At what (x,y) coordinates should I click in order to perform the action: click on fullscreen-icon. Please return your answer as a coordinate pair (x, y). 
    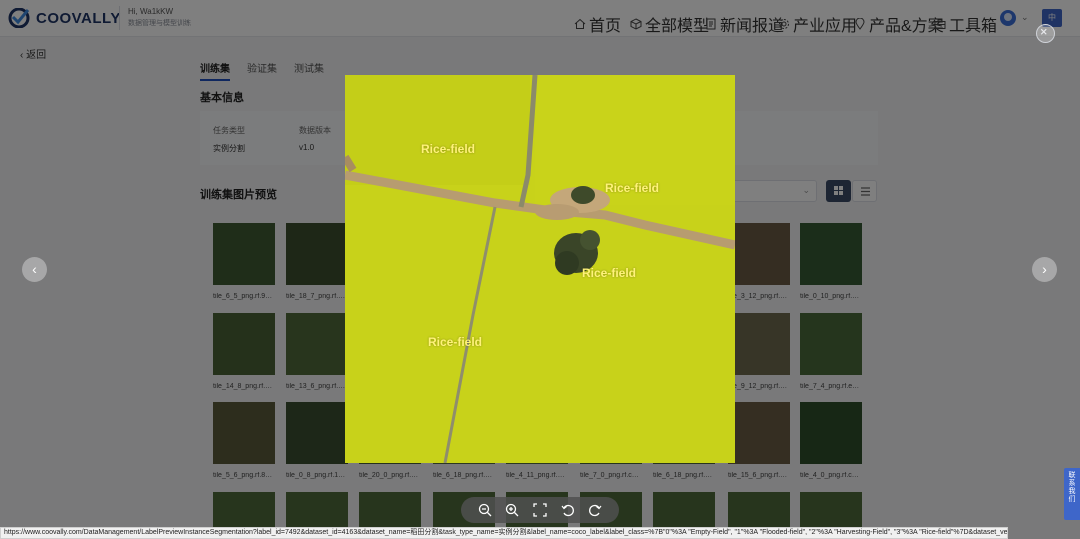
    Looking at the image, I should click on (540, 510).